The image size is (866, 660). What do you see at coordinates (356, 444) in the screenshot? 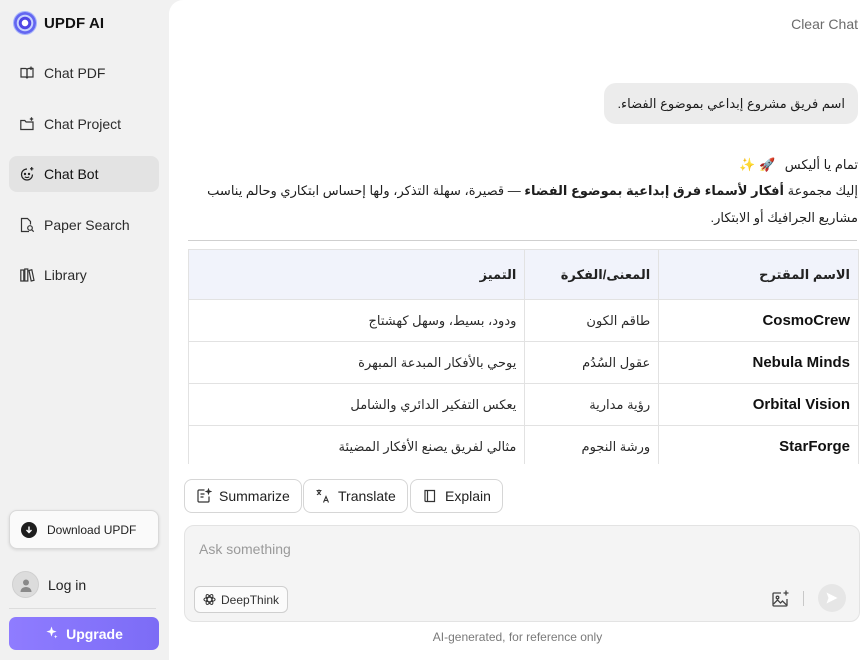
I see `table-cell-distinction: مثالي لفريق يصنع الأفكار المضيئة` at bounding box center [356, 444].